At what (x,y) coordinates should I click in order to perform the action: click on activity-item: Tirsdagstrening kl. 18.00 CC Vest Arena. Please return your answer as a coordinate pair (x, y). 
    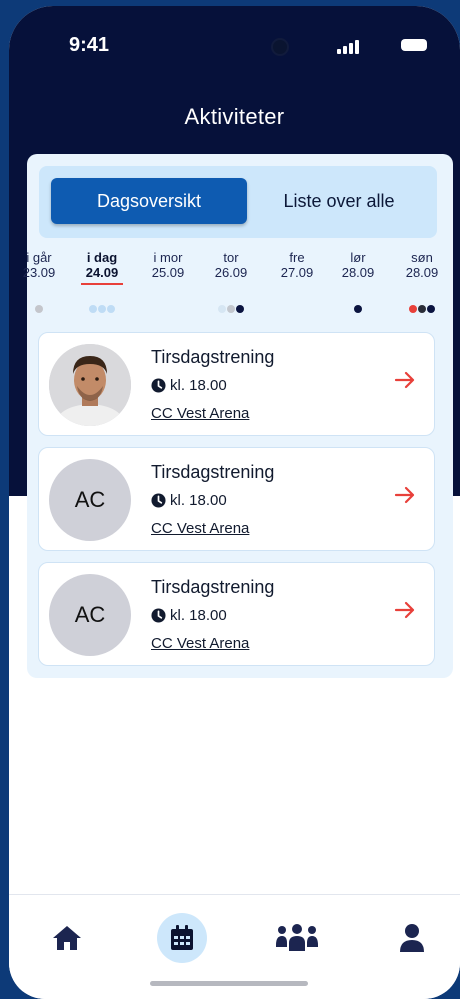
    Looking at the image, I should click on (236, 384).